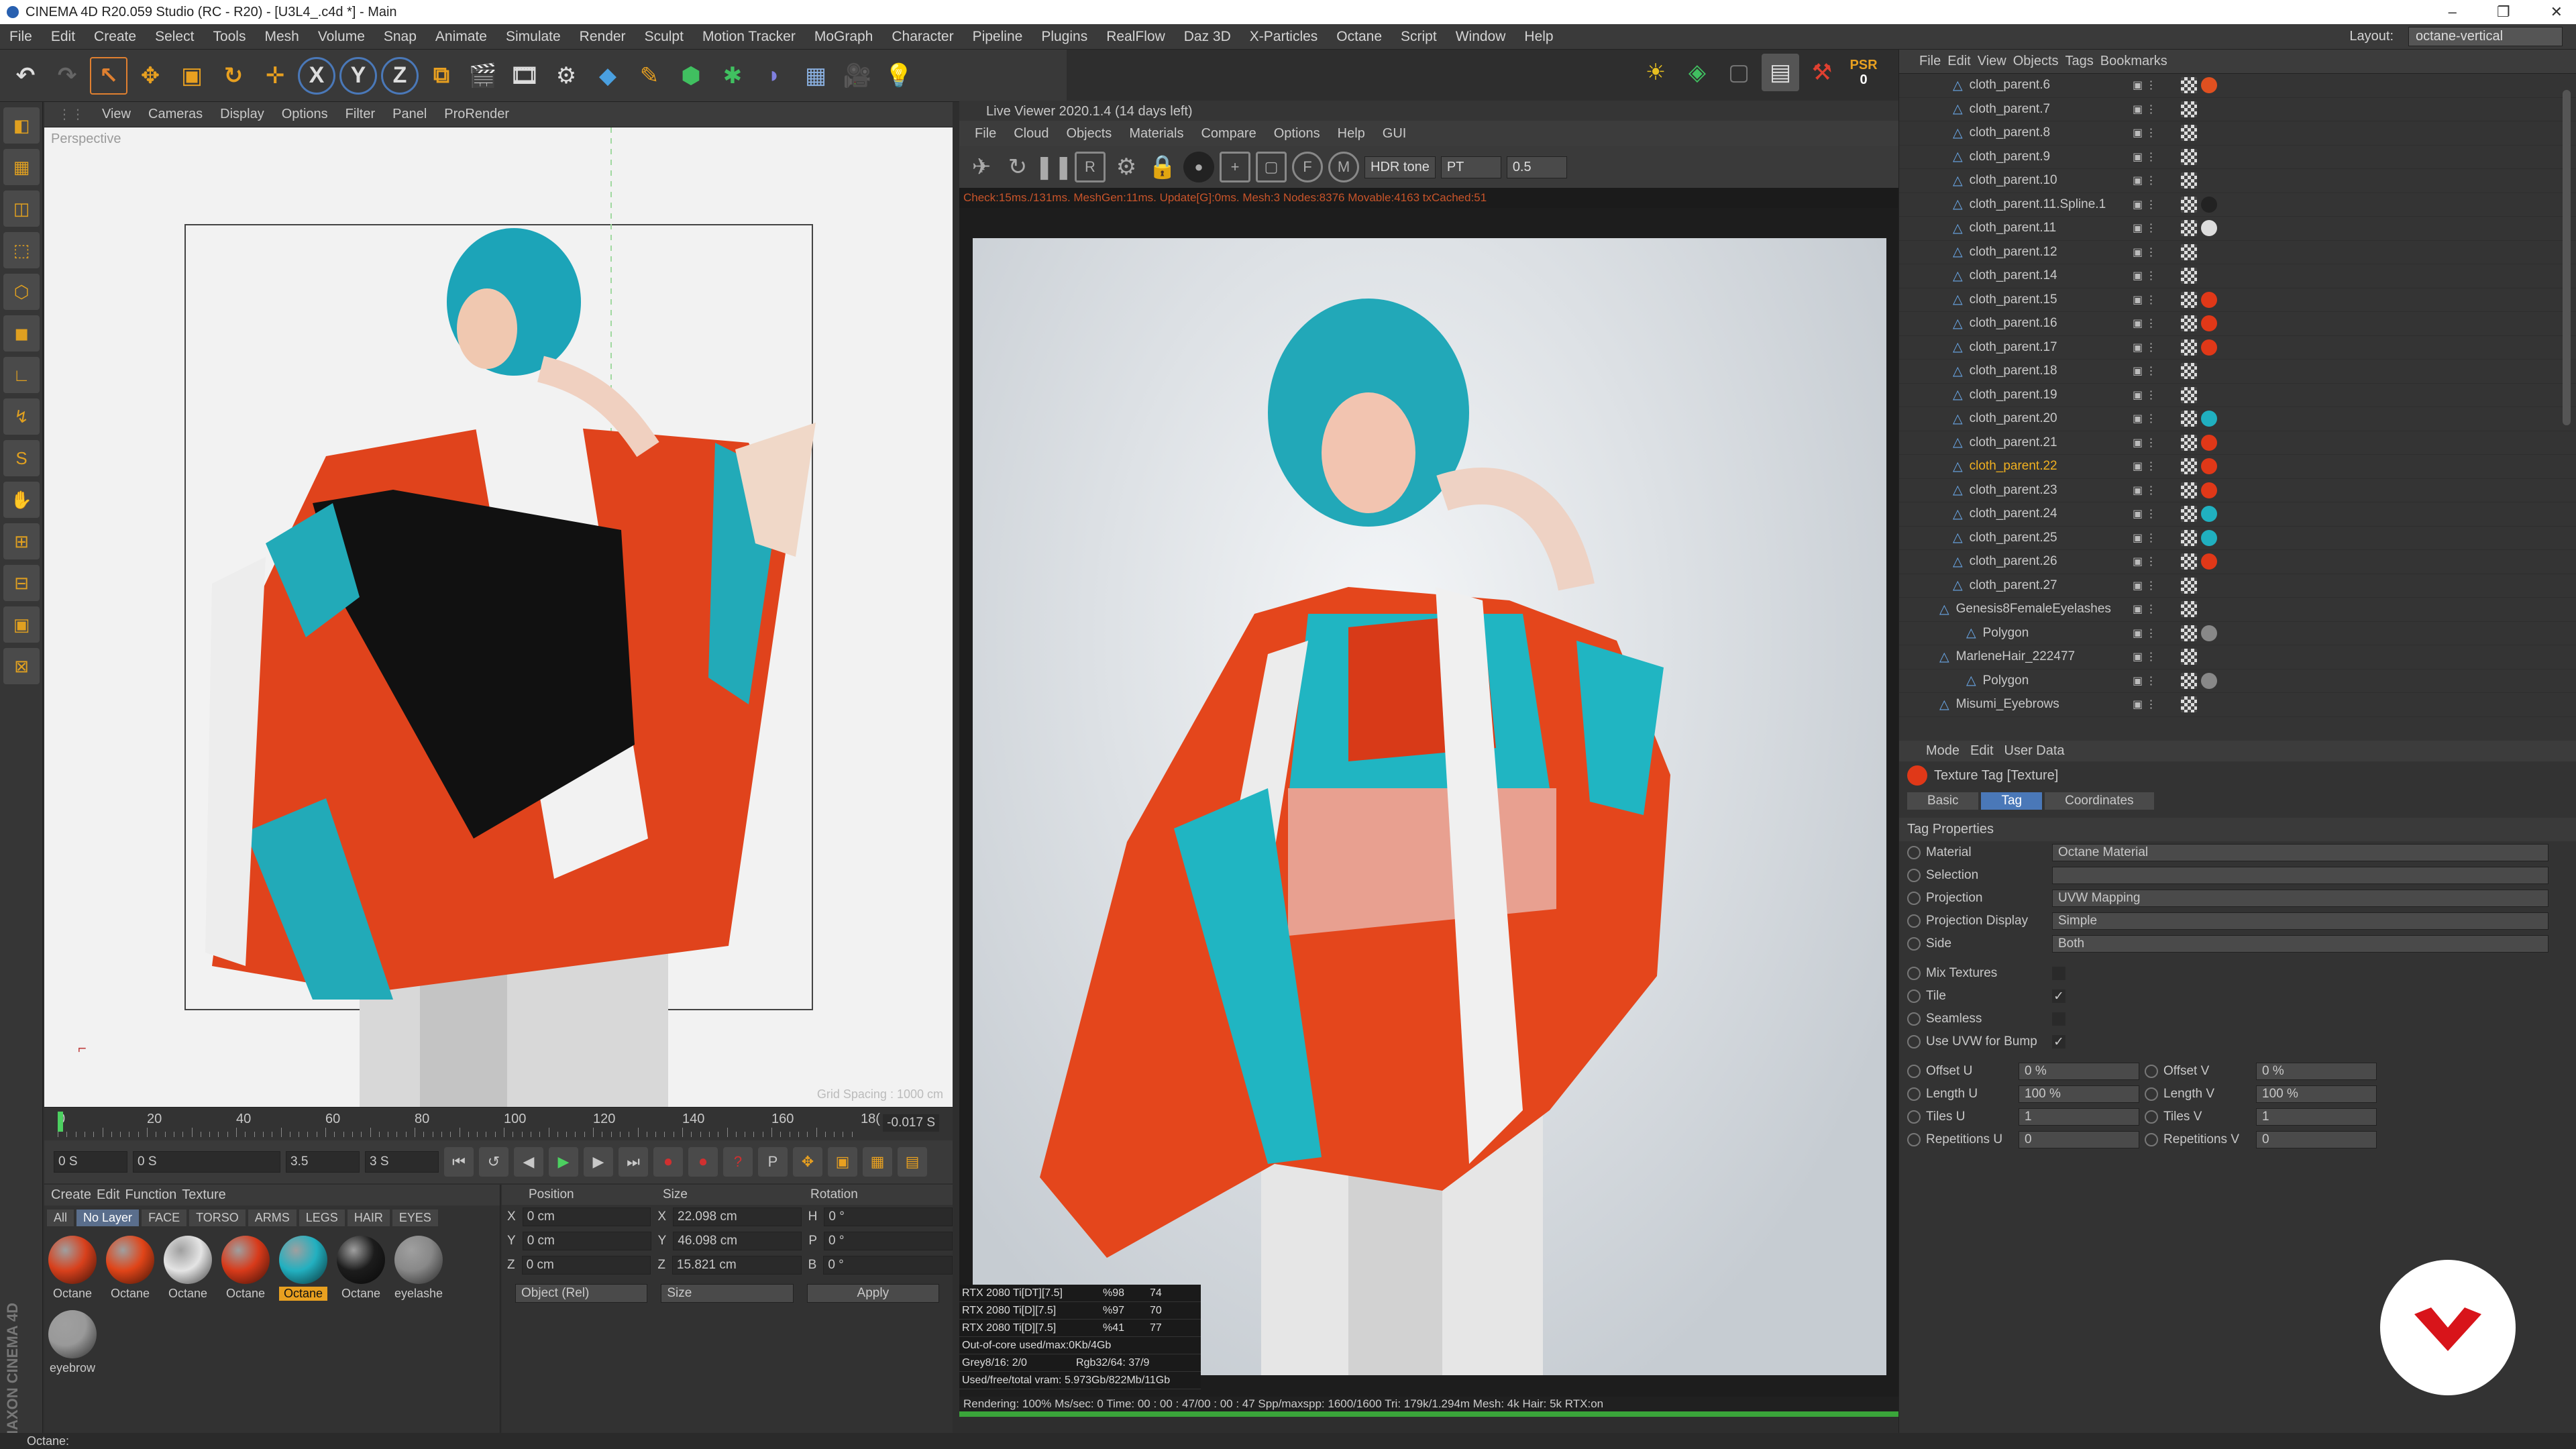 This screenshot has height=1449, width=2576. What do you see at coordinates (2237, 490) in the screenshot?
I see `object-row: △ cloth_parent.23 ▣ ⋮` at bounding box center [2237, 490].